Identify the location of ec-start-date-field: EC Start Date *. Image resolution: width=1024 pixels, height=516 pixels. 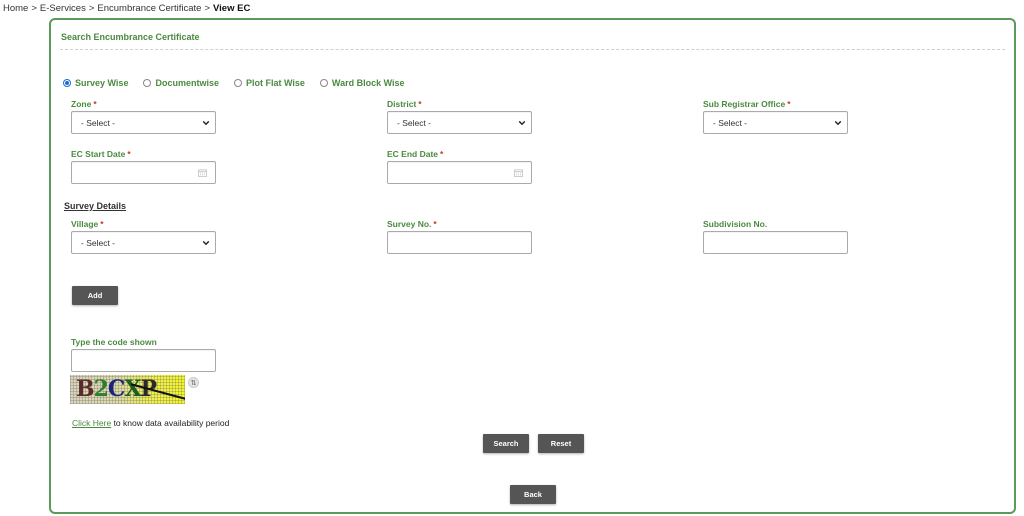
(143, 166).